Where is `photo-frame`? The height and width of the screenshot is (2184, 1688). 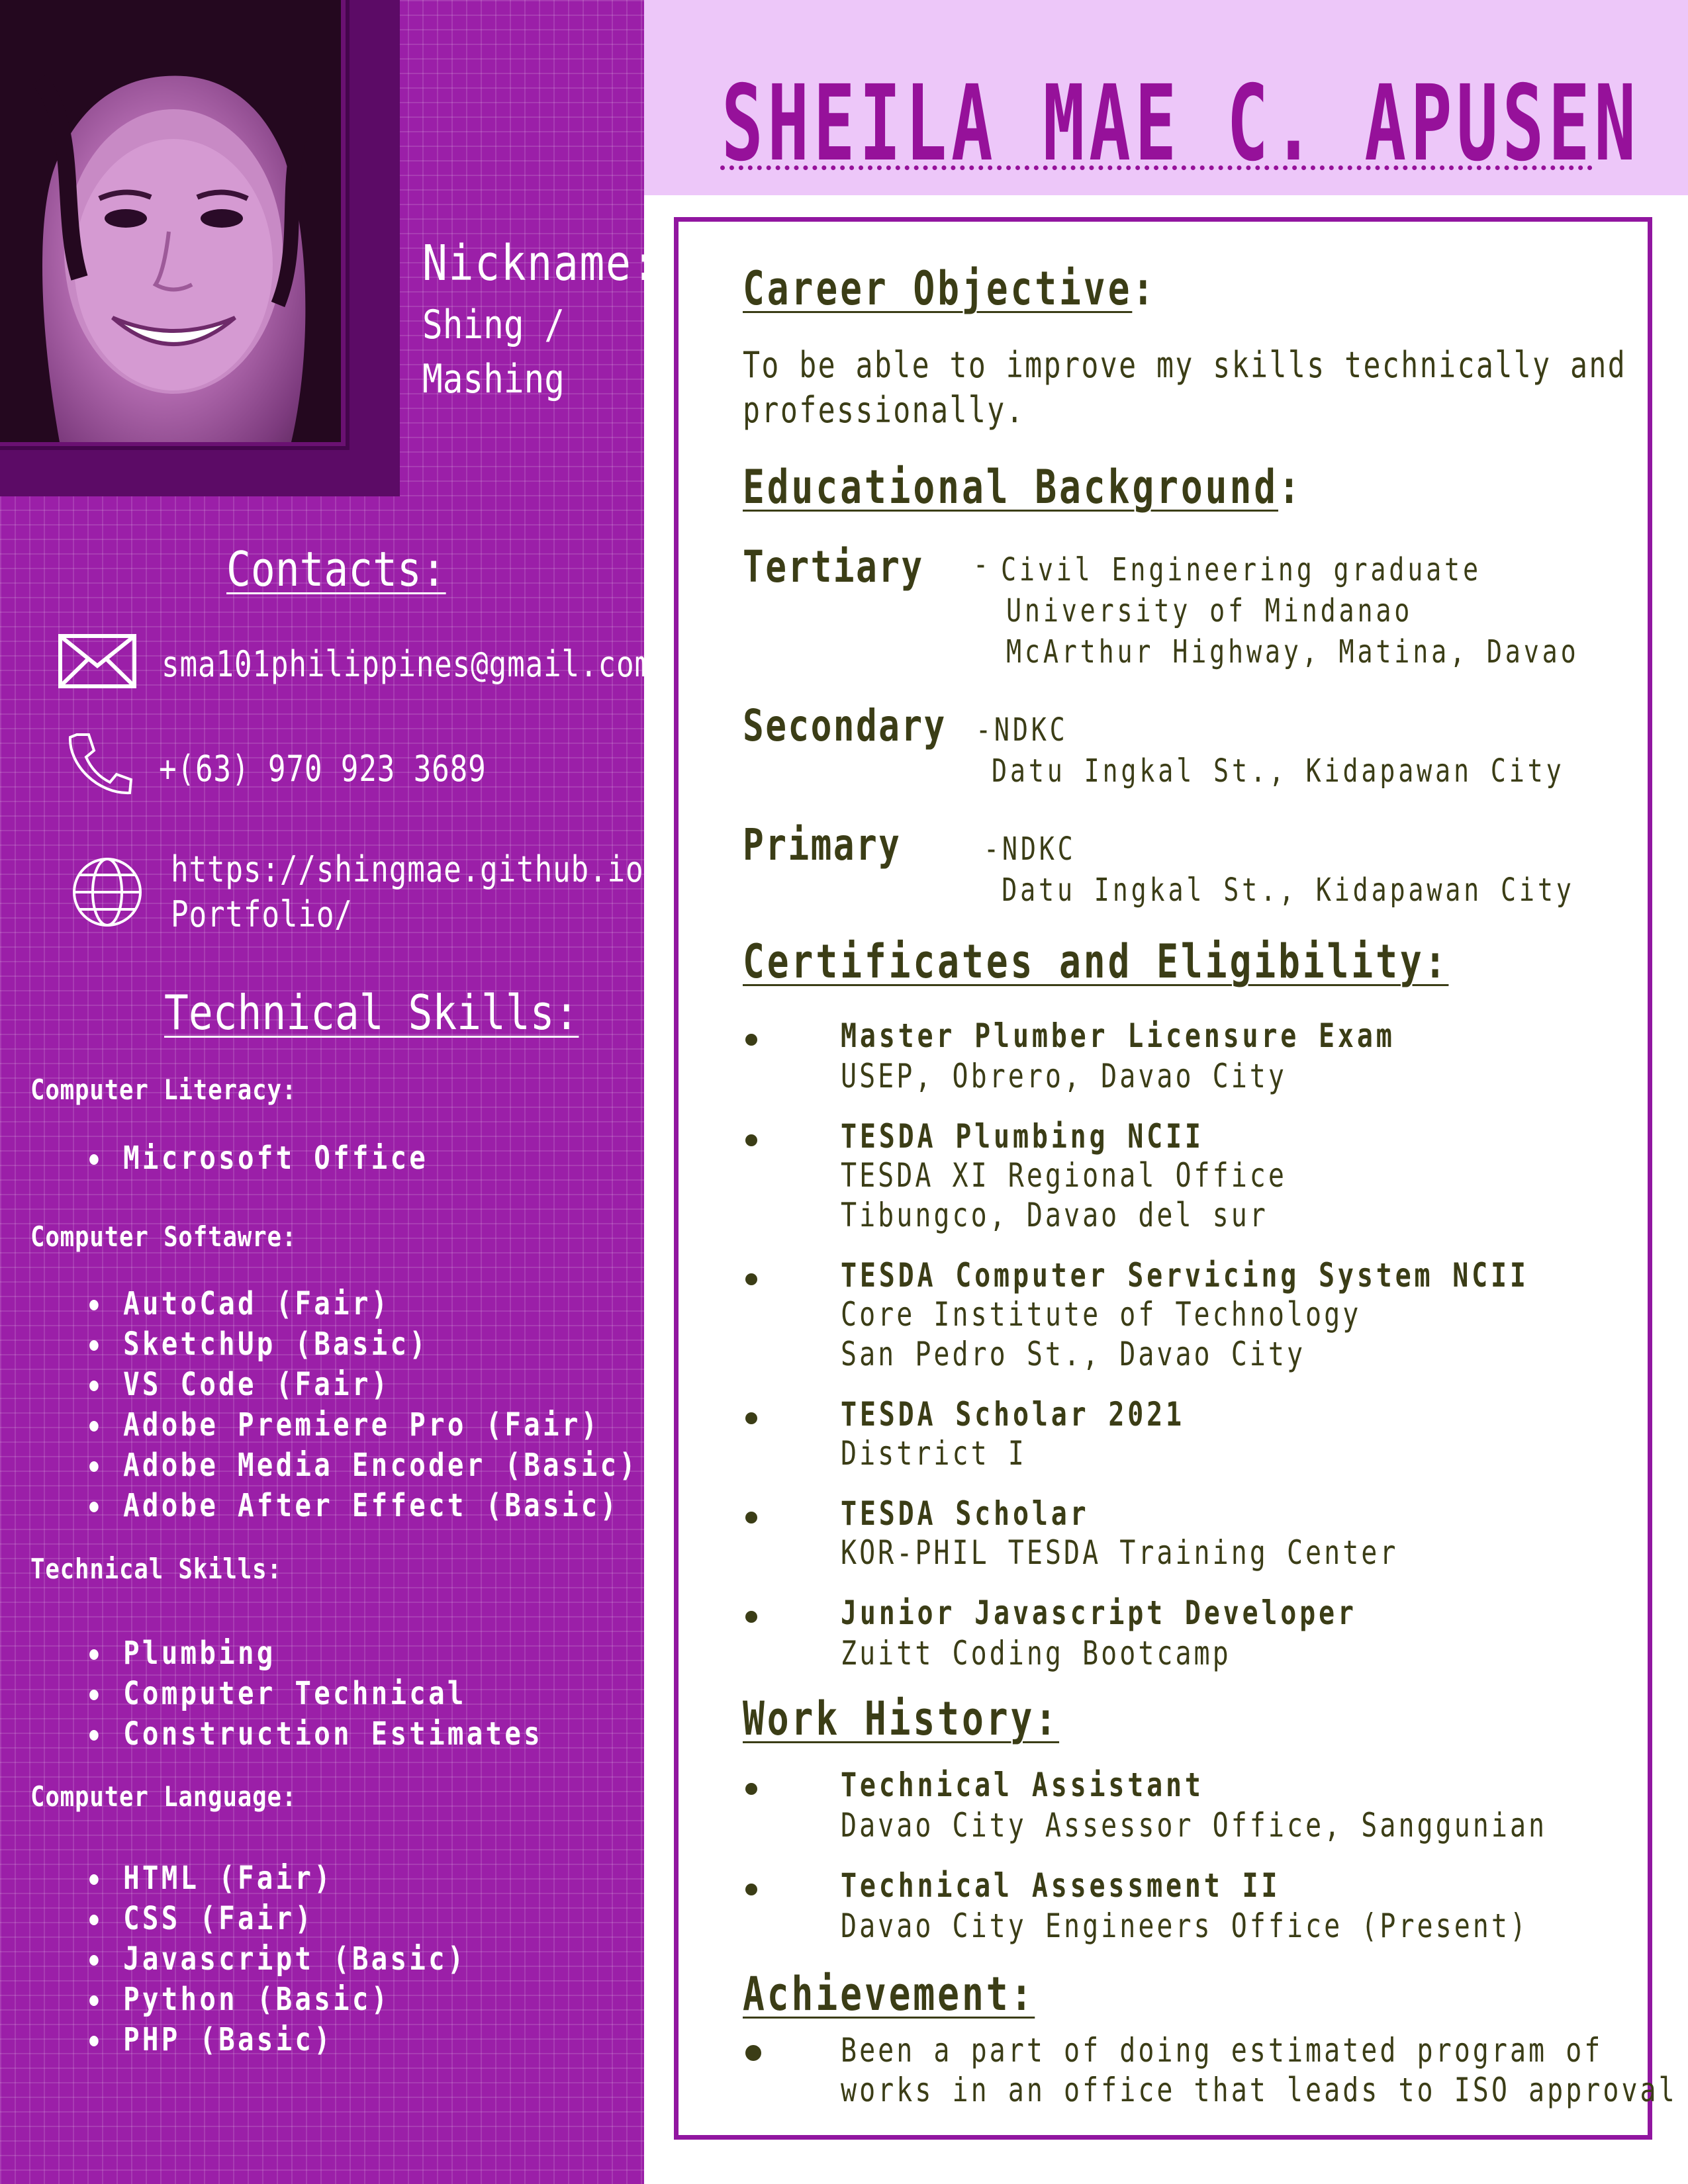
photo-frame is located at coordinates (200, 248).